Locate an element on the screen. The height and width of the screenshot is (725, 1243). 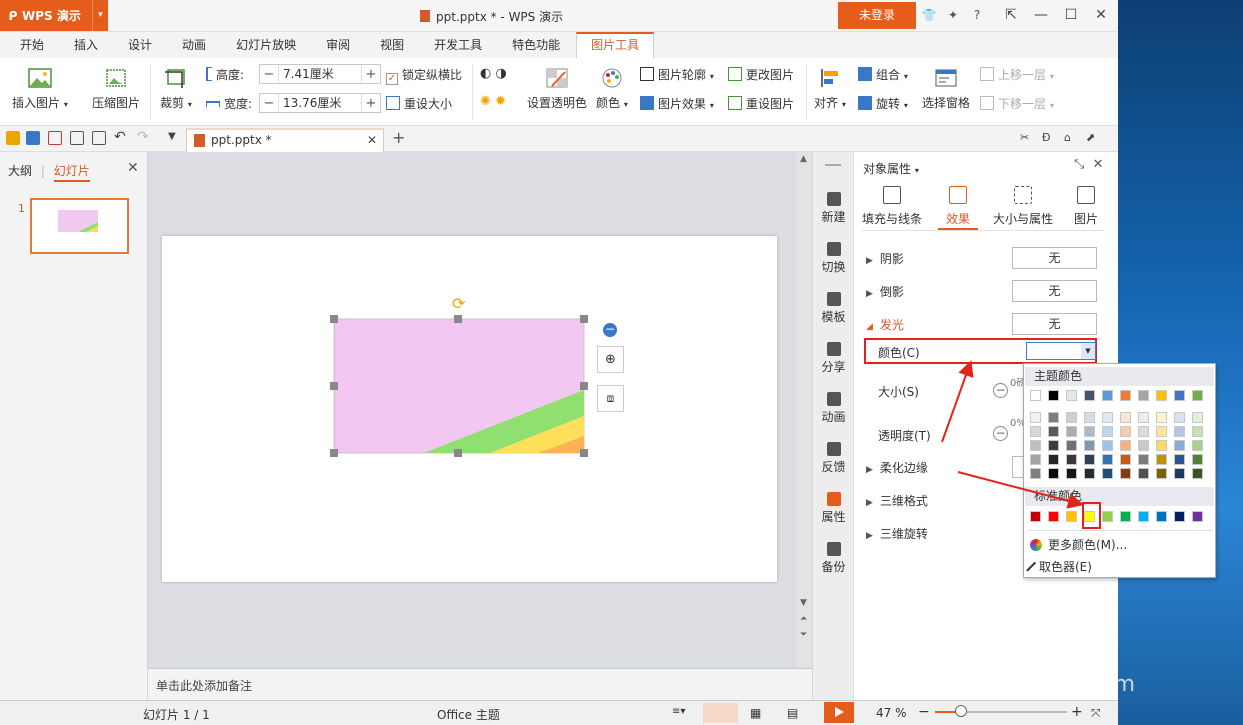
sidebar-item-properties: 属性 is located at coordinates (833, 508).